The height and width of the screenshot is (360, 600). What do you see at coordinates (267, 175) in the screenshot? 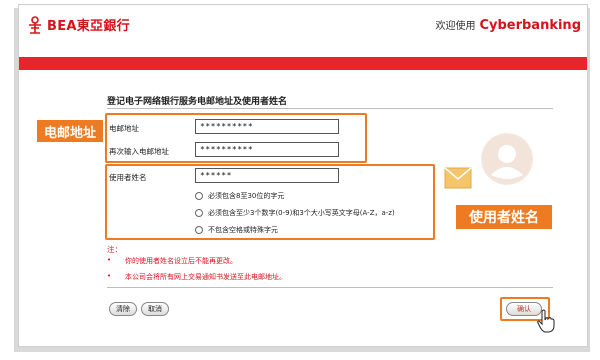
I see `username-field: ******` at bounding box center [267, 175].